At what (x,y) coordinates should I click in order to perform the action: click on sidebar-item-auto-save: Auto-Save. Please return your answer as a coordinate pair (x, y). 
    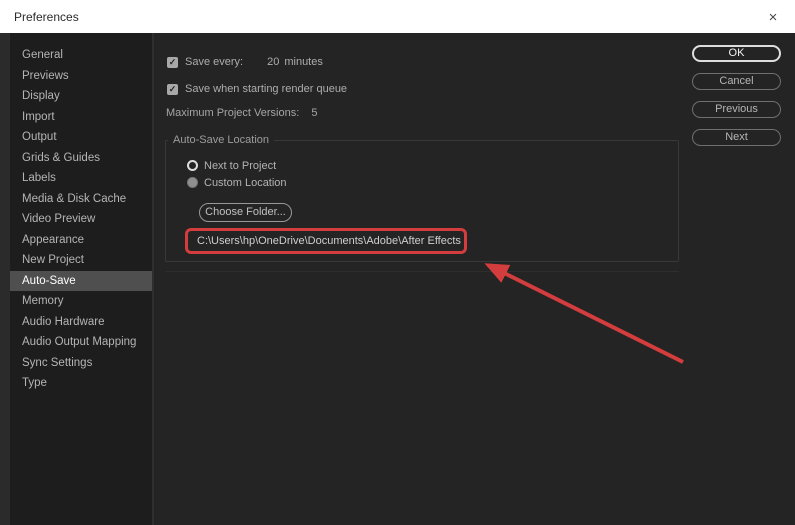
    Looking at the image, I should click on (81, 280).